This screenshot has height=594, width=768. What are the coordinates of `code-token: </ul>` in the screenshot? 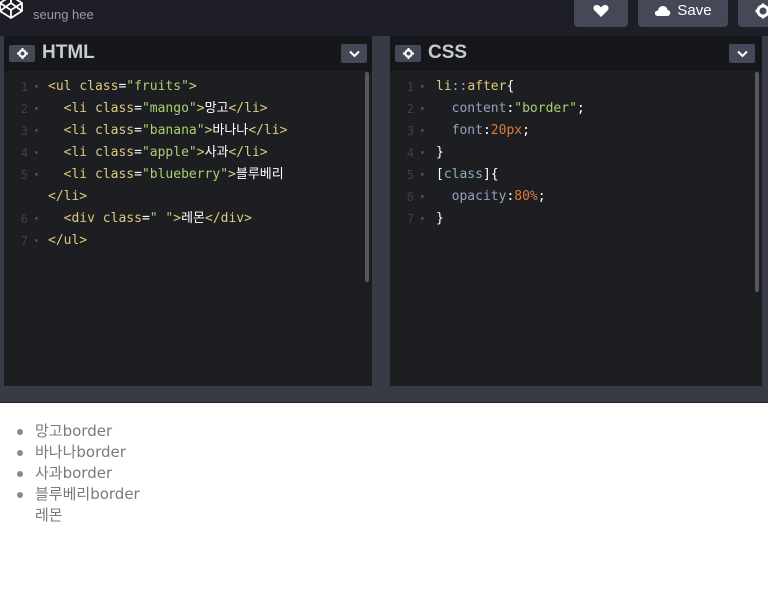 It's located at (68, 240).